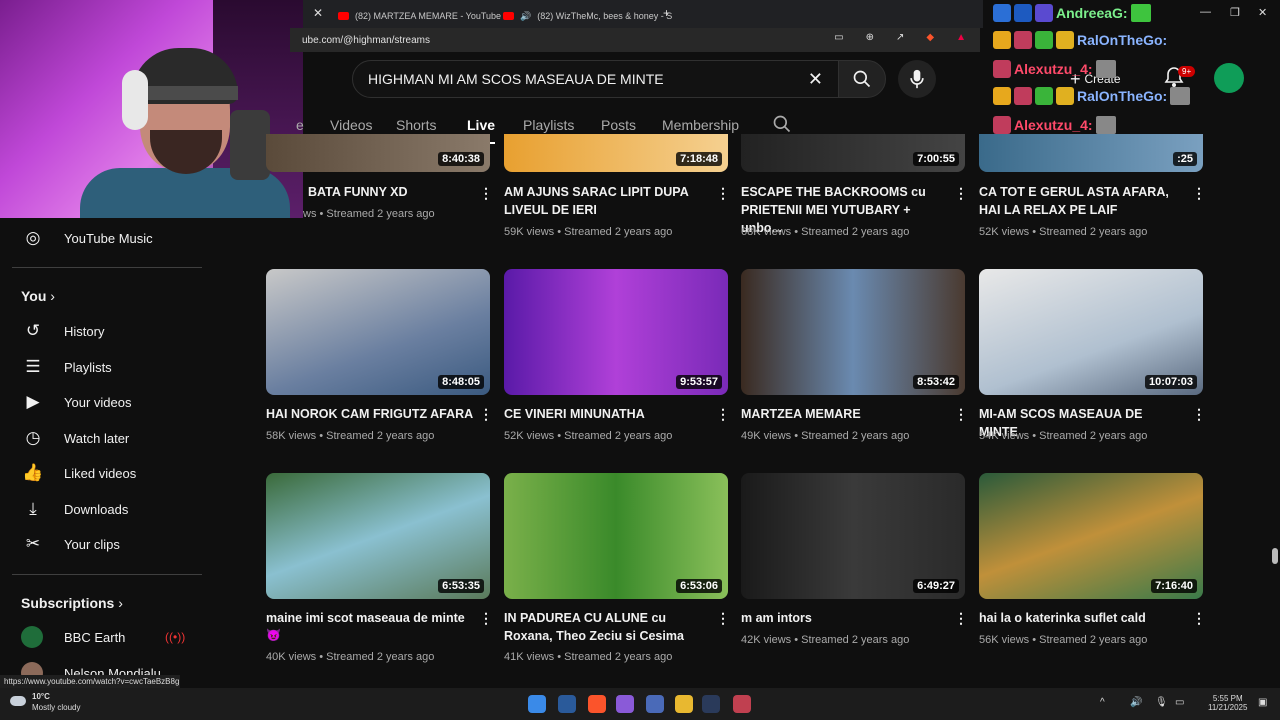  Describe the element at coordinates (961, 37) in the screenshot. I see `rewards-icon: ▲` at that location.